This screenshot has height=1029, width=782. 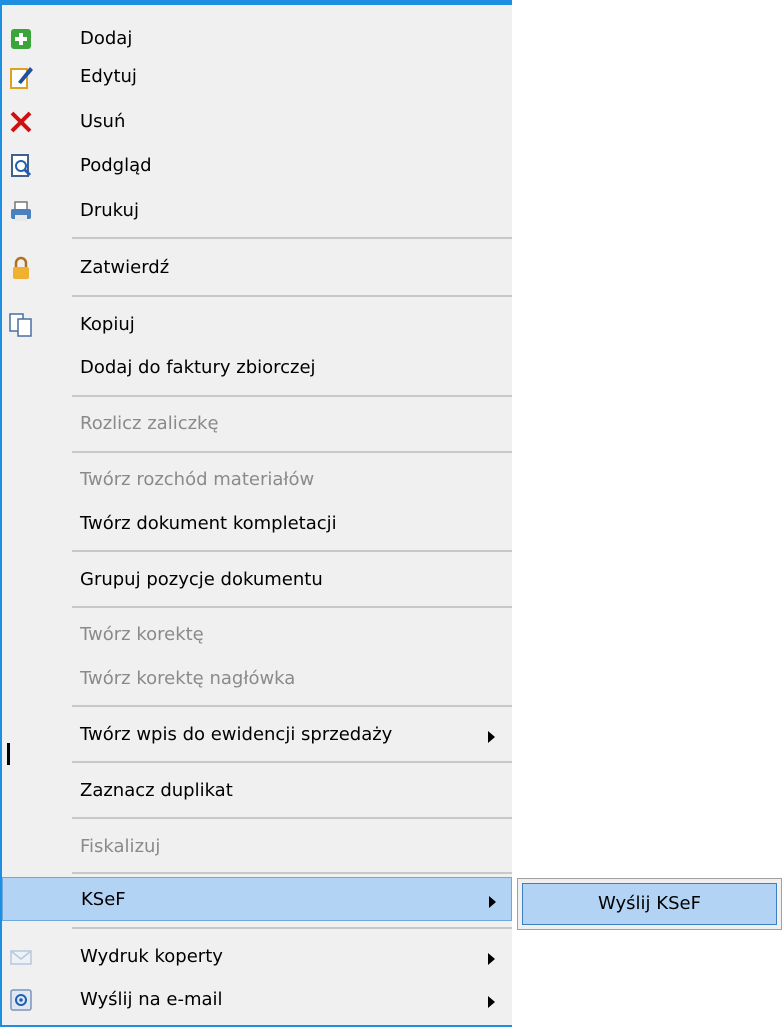 I want to click on submenu-item-label: Wyślij KSeF, so click(x=649, y=903).